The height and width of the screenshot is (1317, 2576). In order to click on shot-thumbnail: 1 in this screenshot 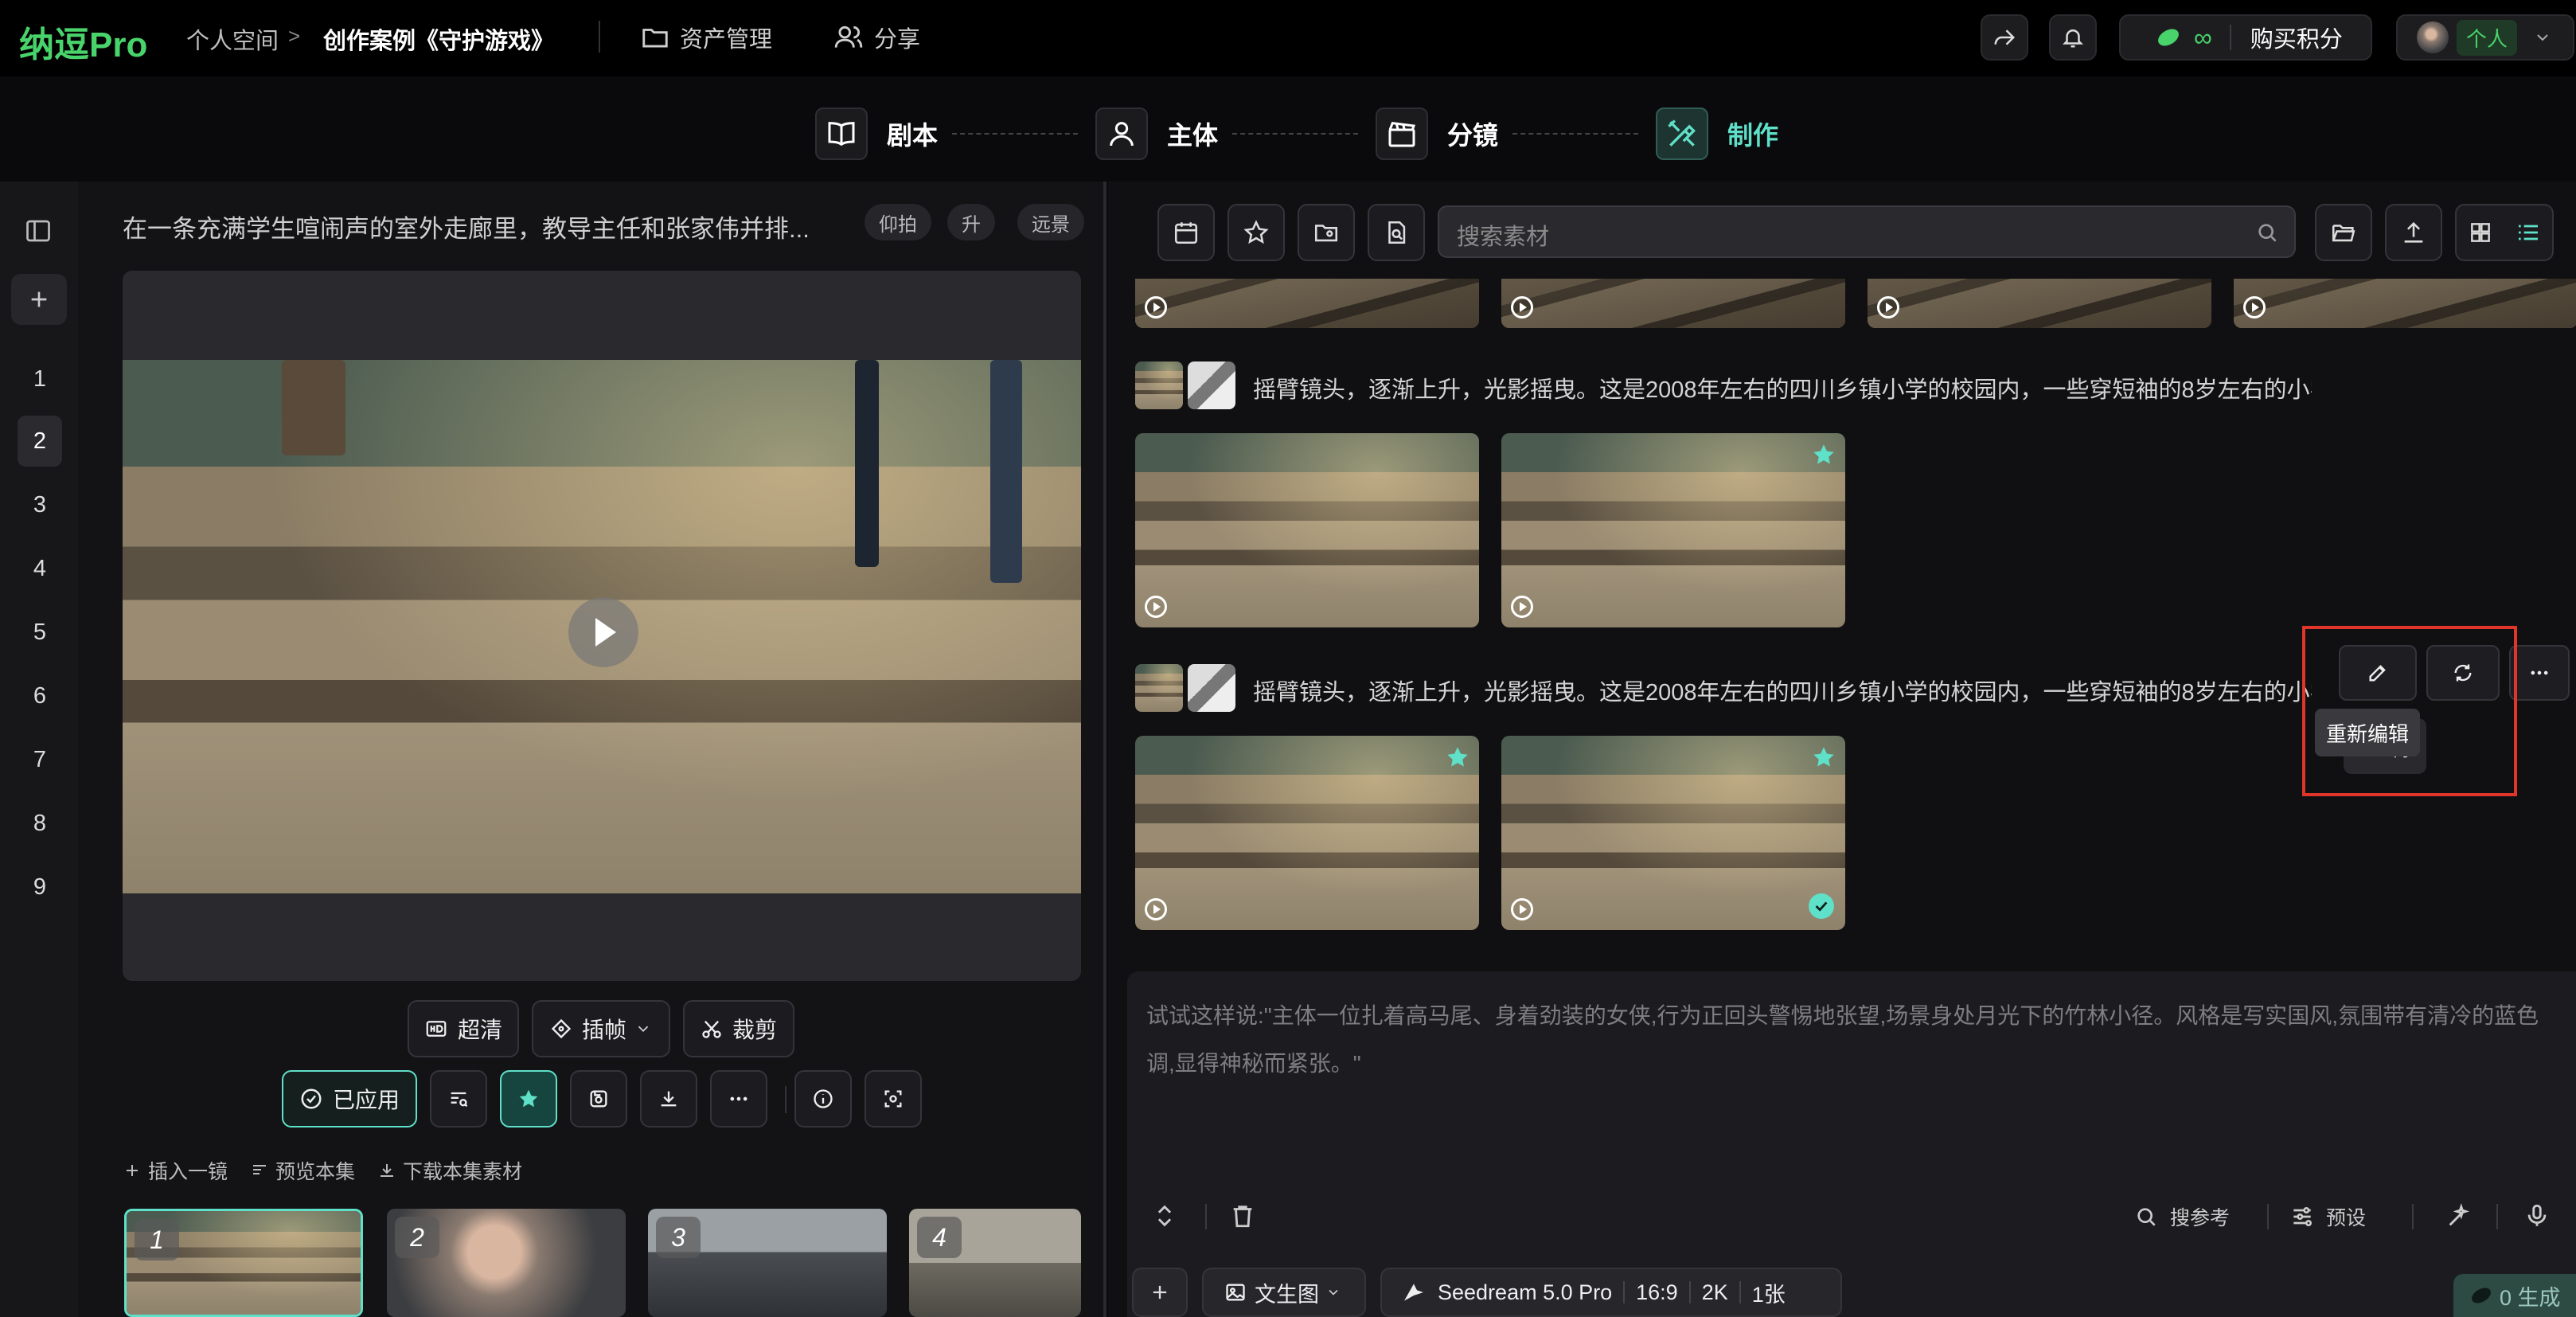, I will do `click(243, 1263)`.